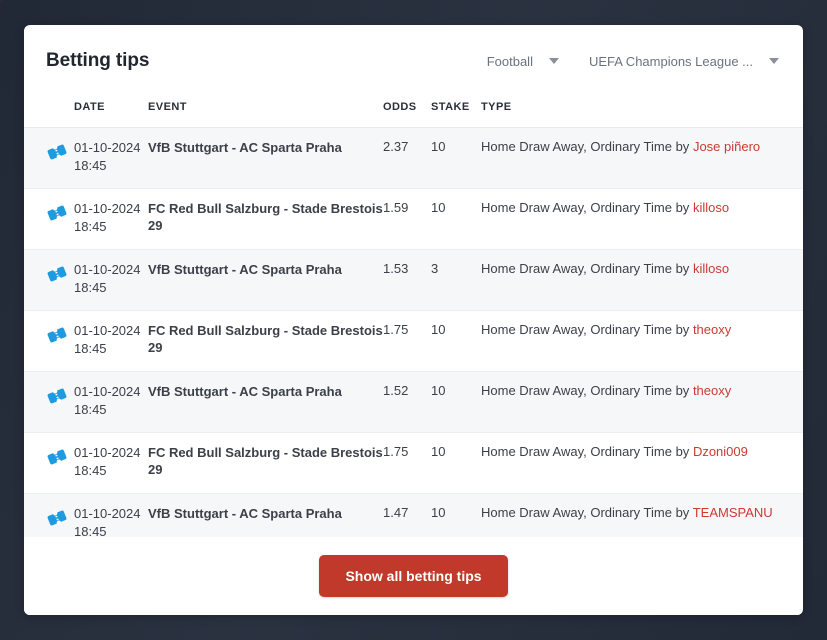  I want to click on row-odds: 1.59, so click(396, 207).